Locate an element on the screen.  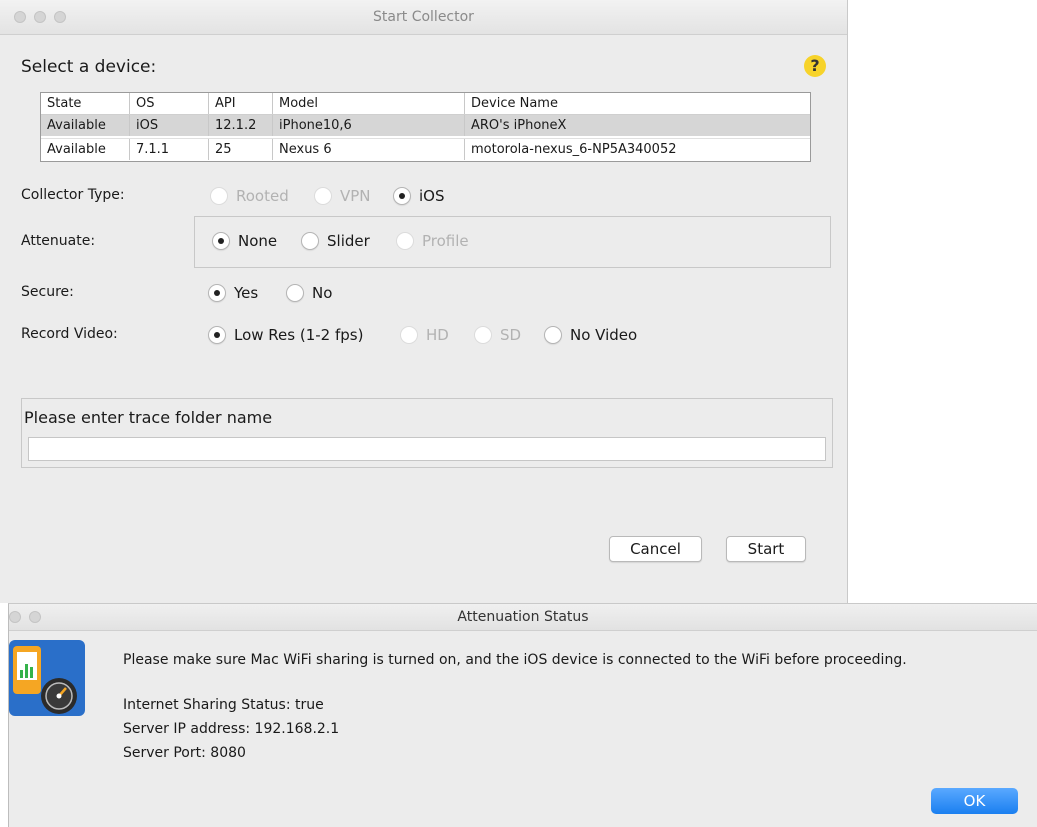
column-header-state: State is located at coordinates (85, 103).